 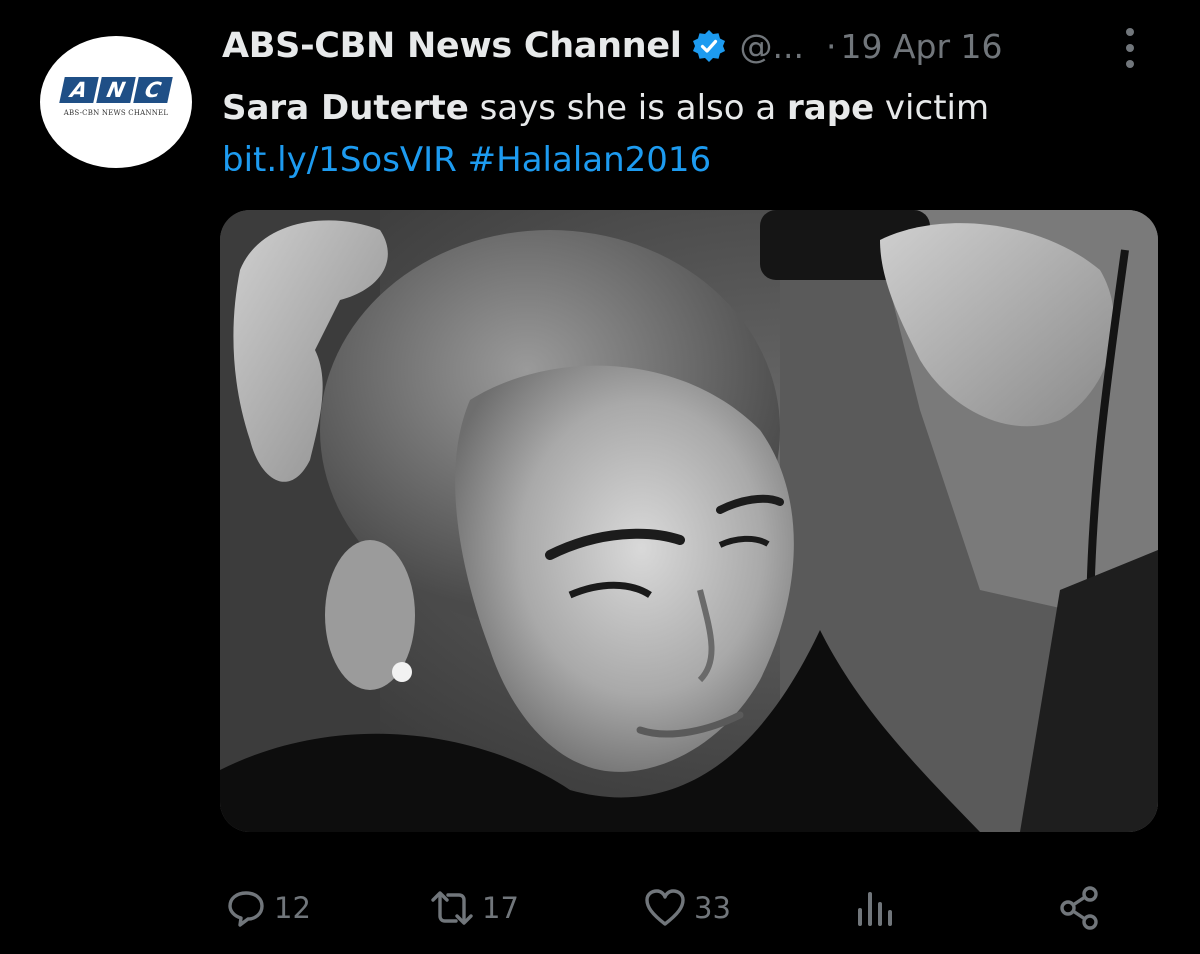 I want to click on tweet-text-part-2: victim, so click(x=932, y=108).